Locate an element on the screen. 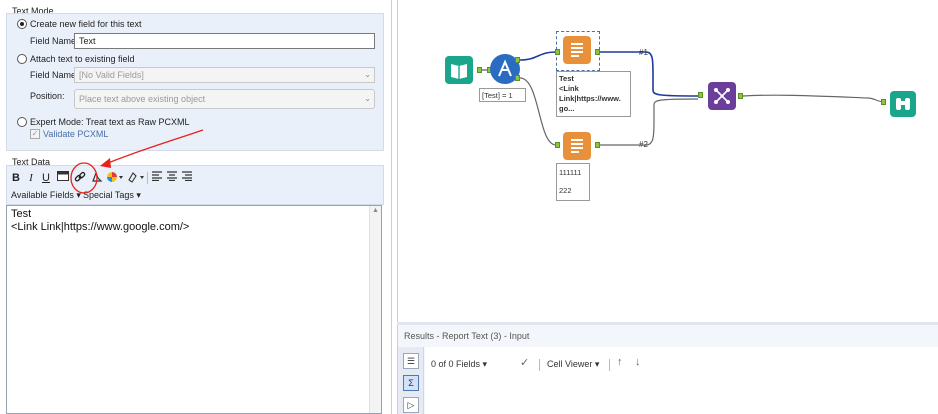  layout-icon is located at coordinates (722, 96).